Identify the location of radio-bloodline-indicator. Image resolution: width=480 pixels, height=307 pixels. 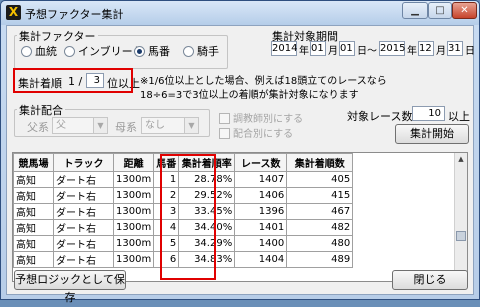
(26, 51).